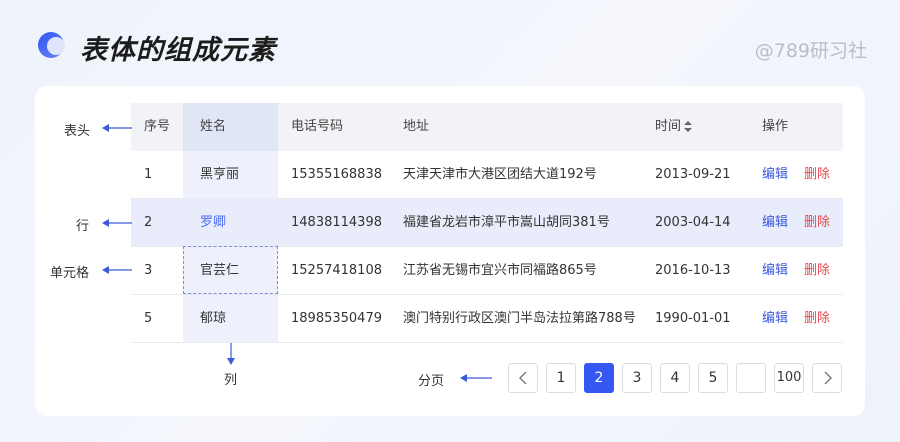 The width and height of the screenshot is (900, 442). What do you see at coordinates (336, 222) in the screenshot?
I see `cell-phone: 14838114398` at bounding box center [336, 222].